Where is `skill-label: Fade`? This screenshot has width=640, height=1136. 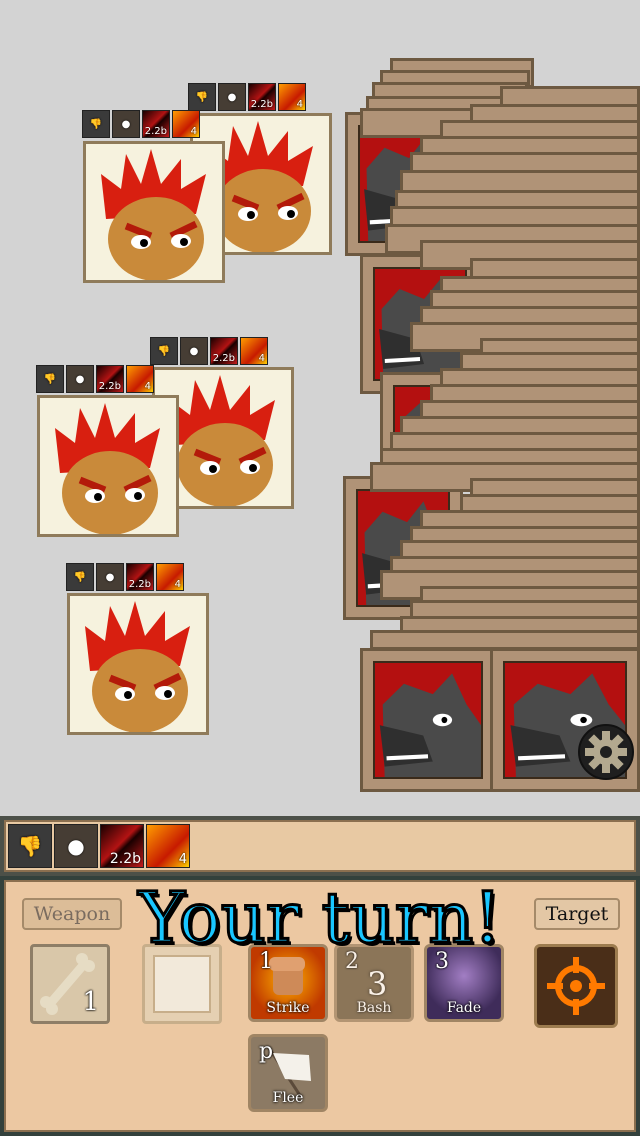 skill-label: Fade is located at coordinates (464, 1008).